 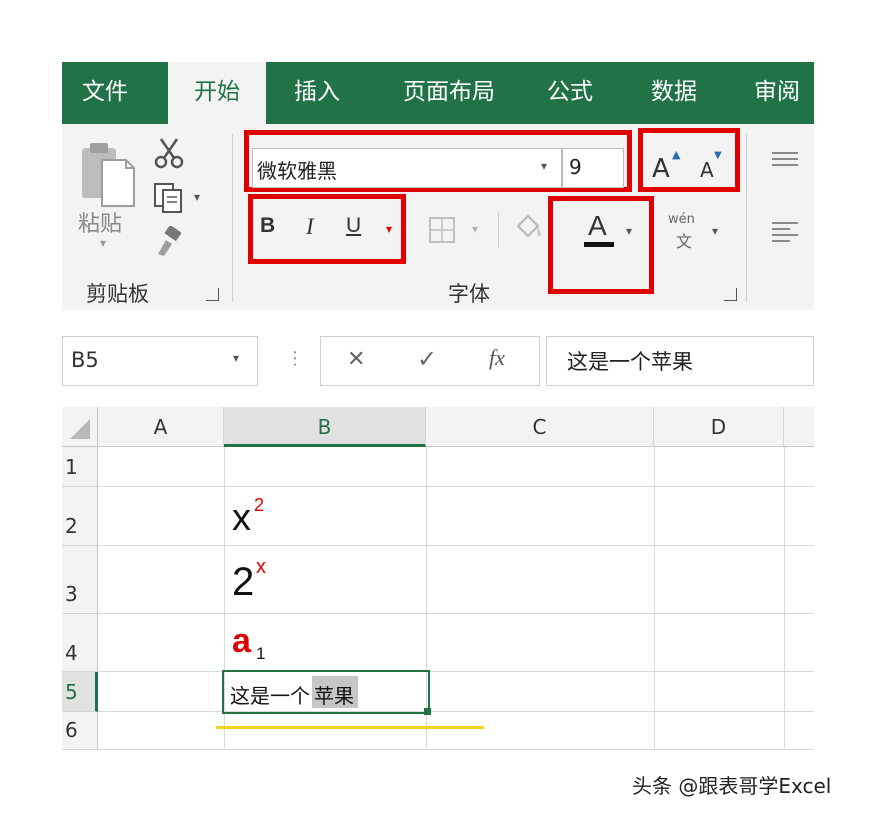 I want to click on formula-input: 这是一个苹果, so click(x=680, y=361).